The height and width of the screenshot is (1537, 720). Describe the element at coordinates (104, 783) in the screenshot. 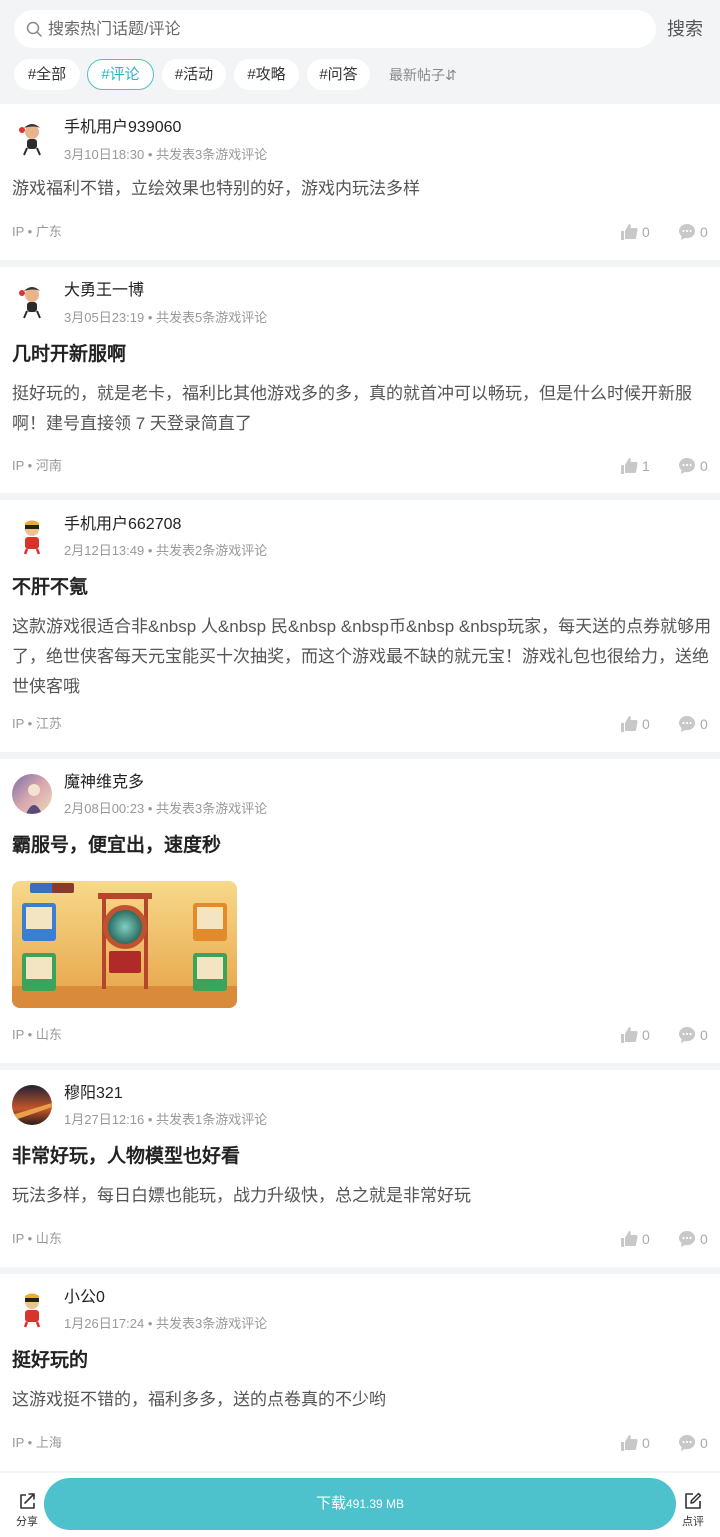

I see `username: 魔神维克多` at that location.